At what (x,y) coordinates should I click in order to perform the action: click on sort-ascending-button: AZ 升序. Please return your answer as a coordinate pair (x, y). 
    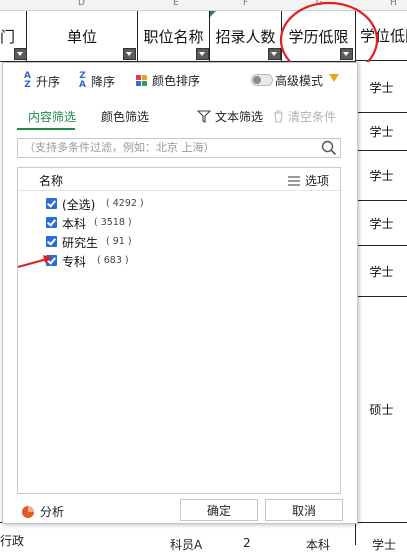
    Looking at the image, I should click on (41, 81).